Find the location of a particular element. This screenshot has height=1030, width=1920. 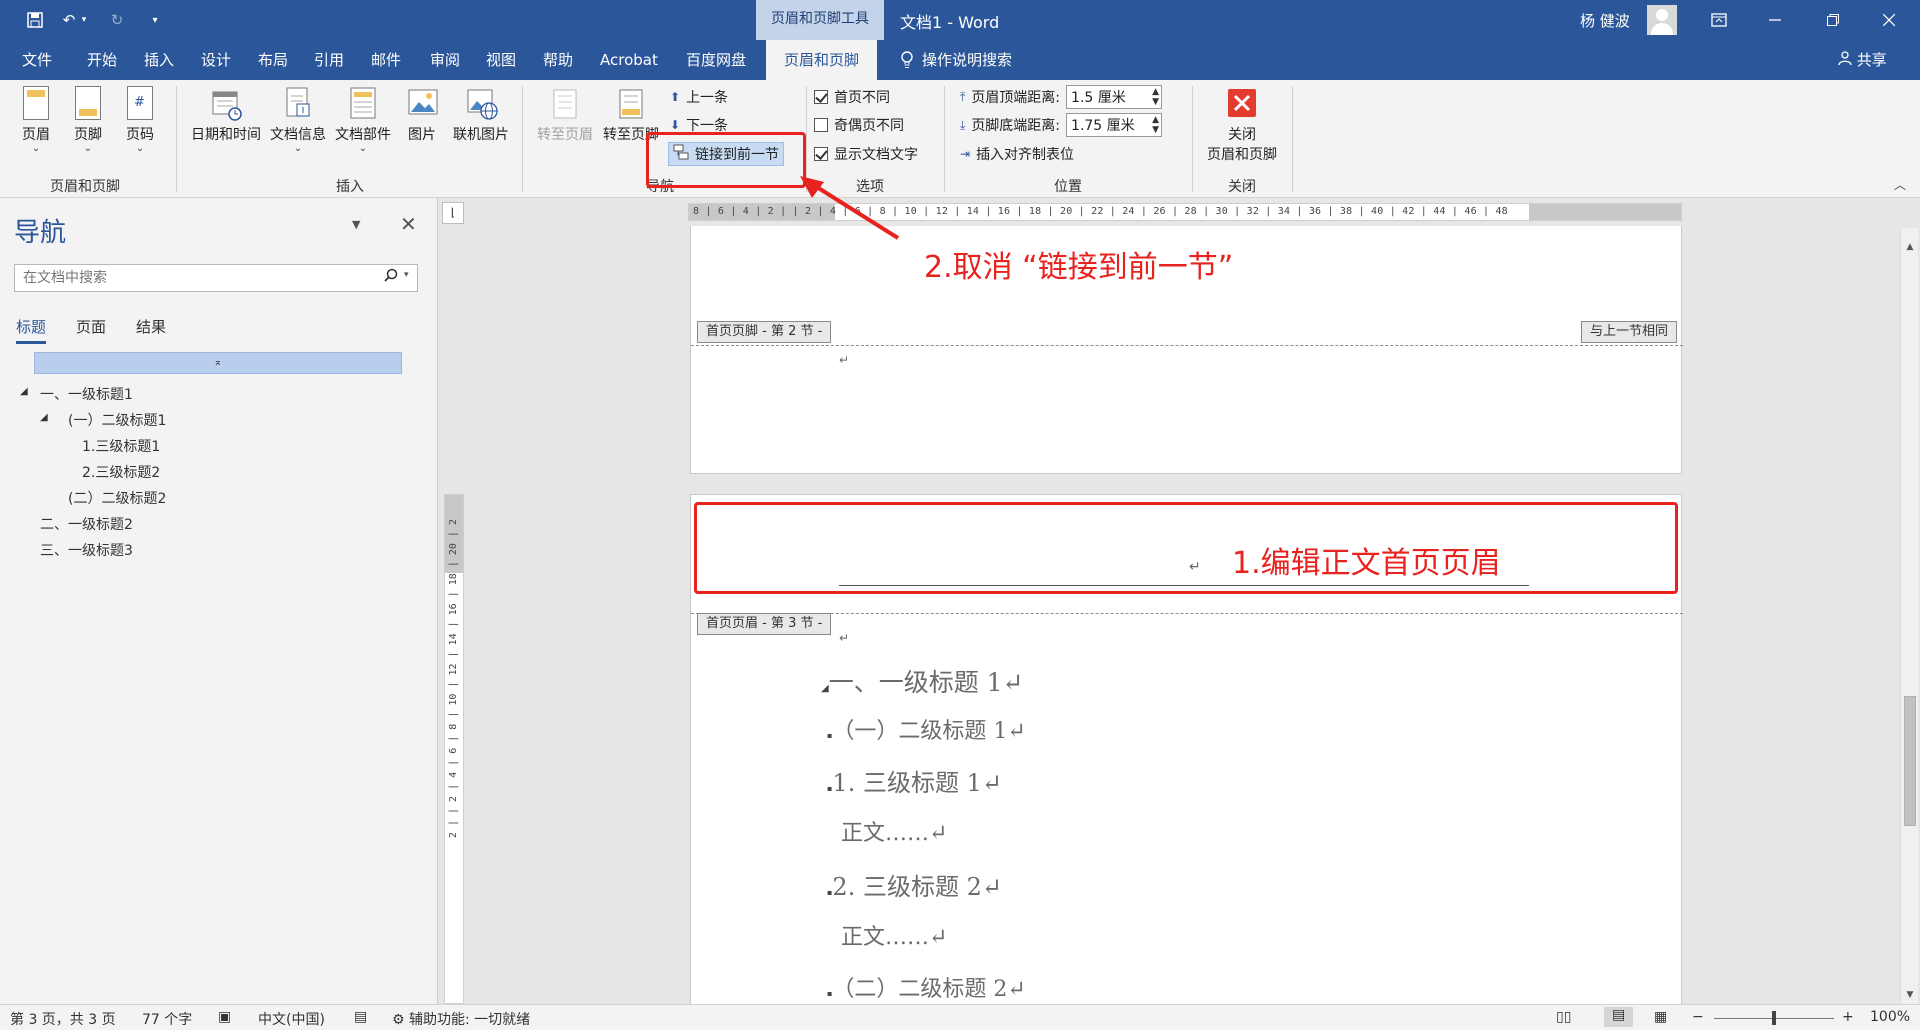

user-name: 杨 健波 is located at coordinates (1605, 20).